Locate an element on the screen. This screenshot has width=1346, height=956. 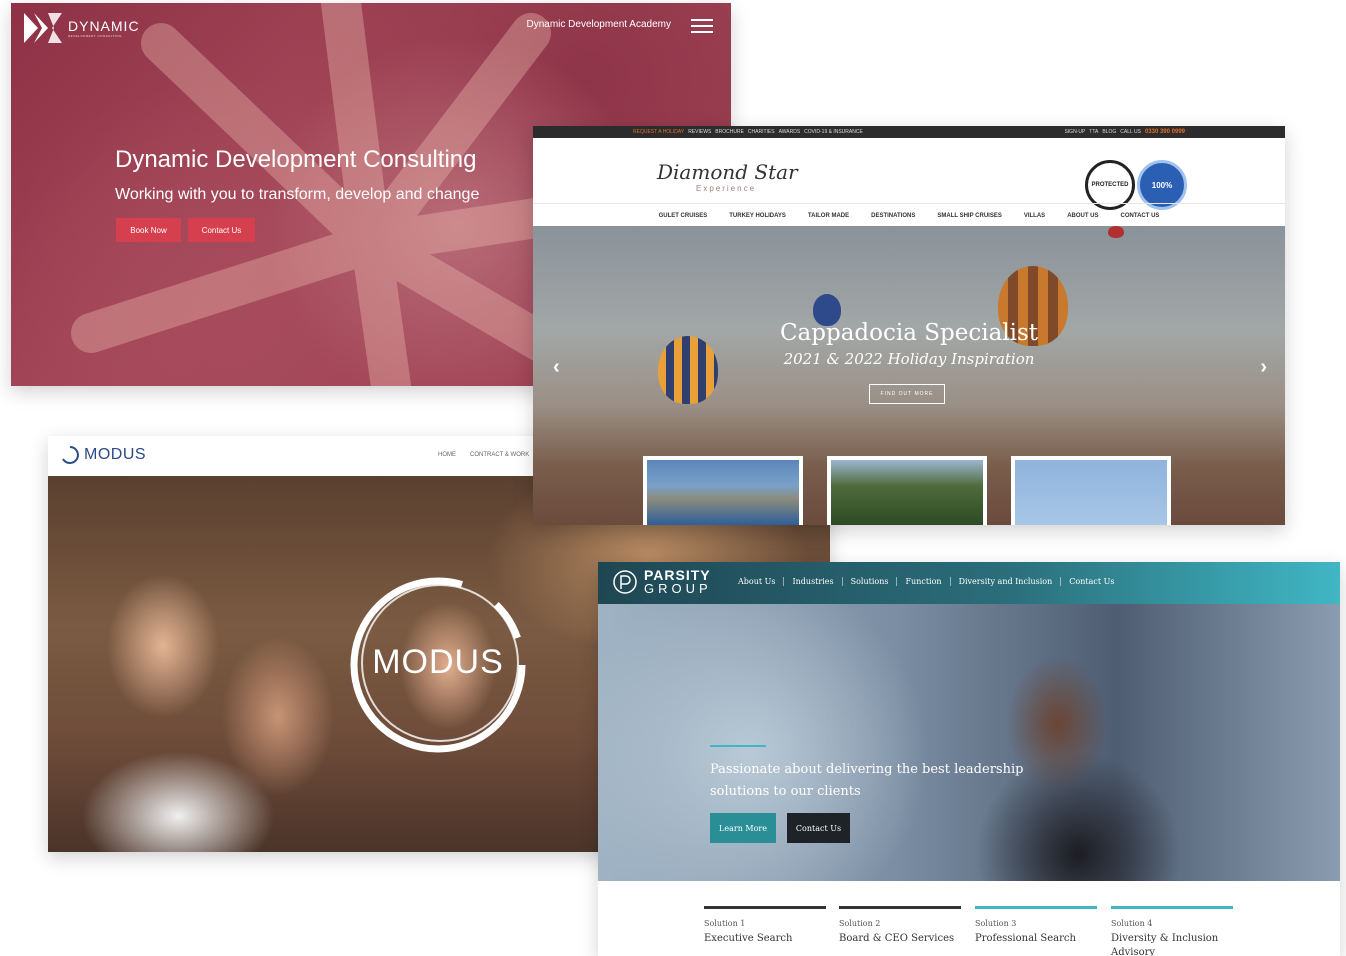
learn-more-button: Learn More is located at coordinates (743, 828).